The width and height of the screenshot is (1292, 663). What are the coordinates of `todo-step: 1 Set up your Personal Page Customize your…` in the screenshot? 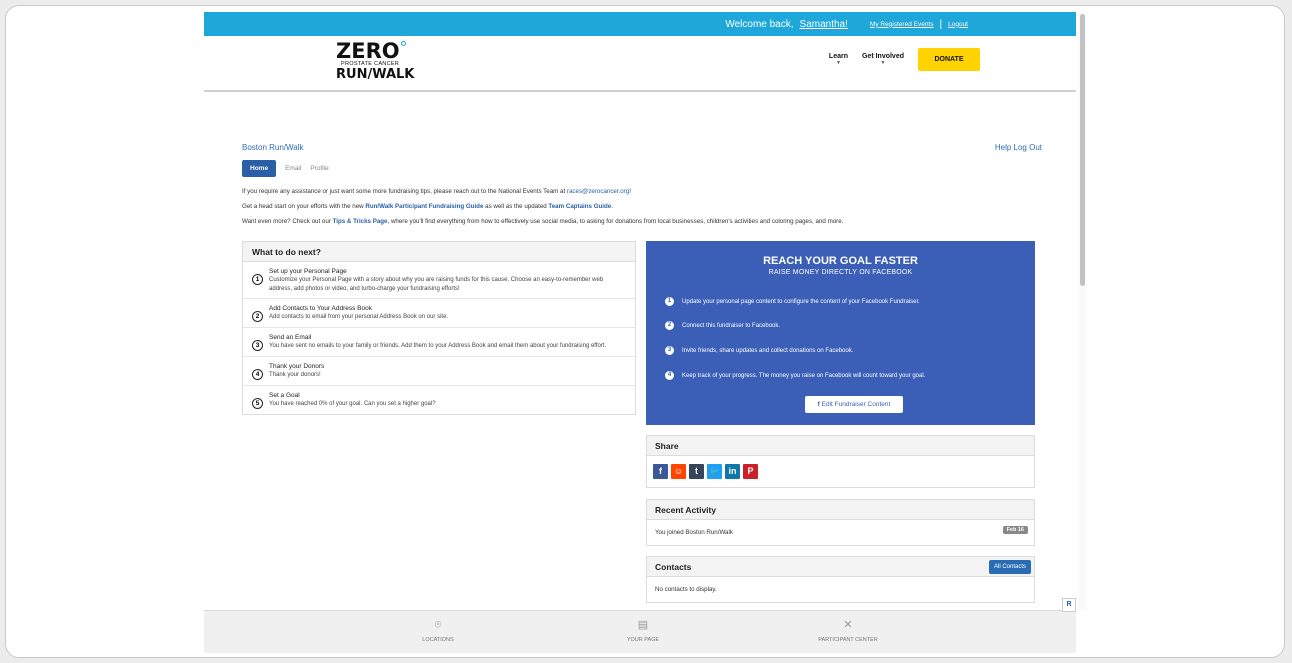 It's located at (439, 280).